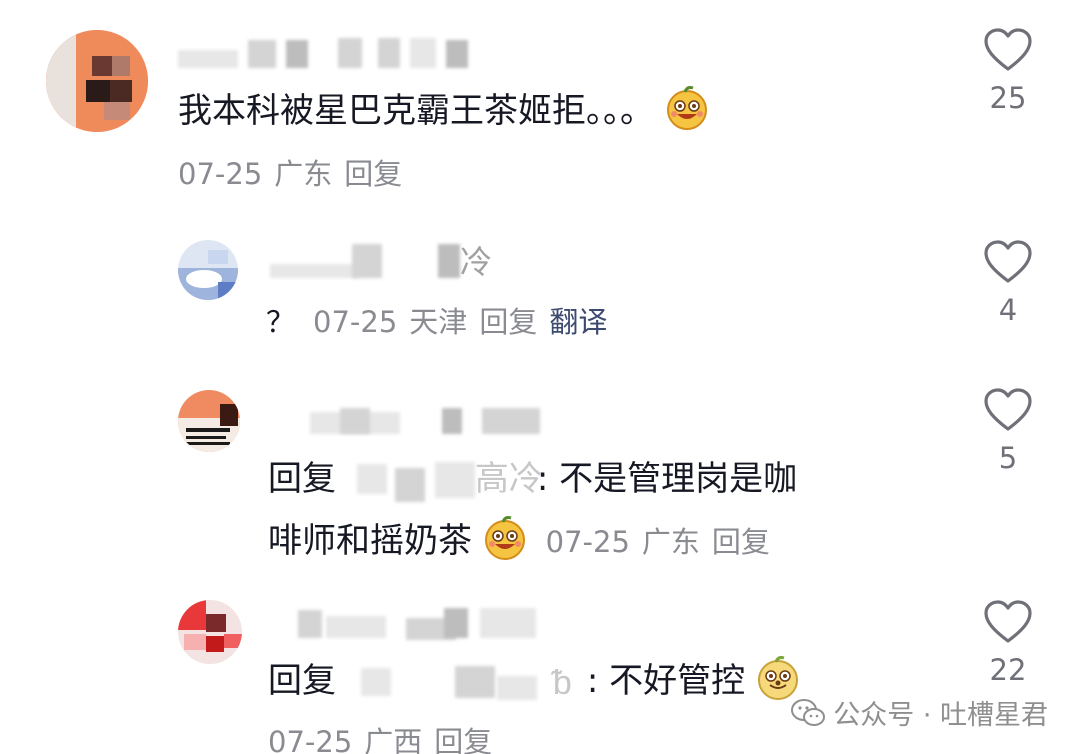 This screenshot has height=754, width=1080. I want to click on mention-username: 高冷, so click(445, 480).